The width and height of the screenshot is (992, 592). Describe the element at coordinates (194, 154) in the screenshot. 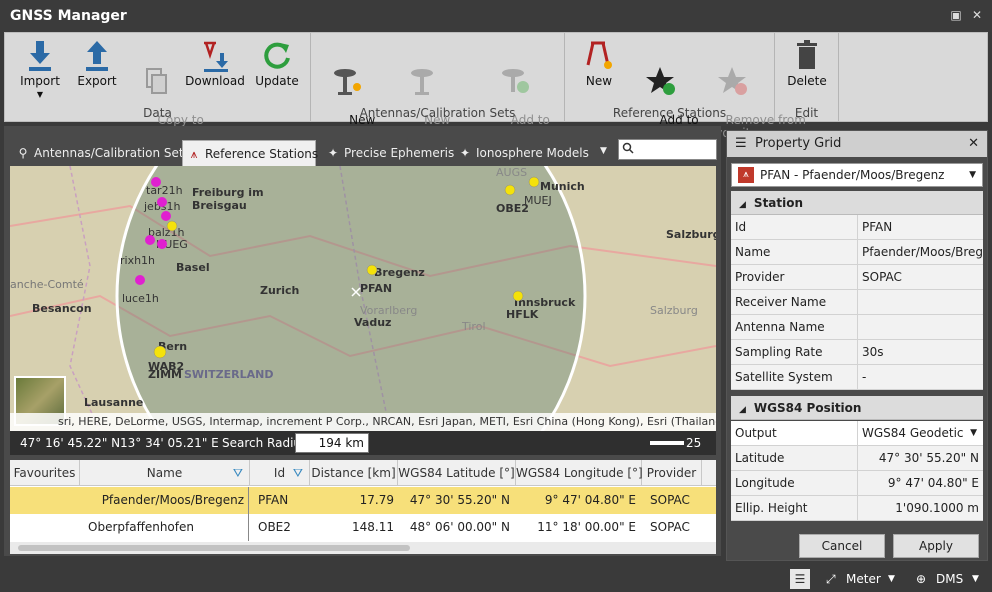

I see `station-tab-icon: ⩚` at that location.